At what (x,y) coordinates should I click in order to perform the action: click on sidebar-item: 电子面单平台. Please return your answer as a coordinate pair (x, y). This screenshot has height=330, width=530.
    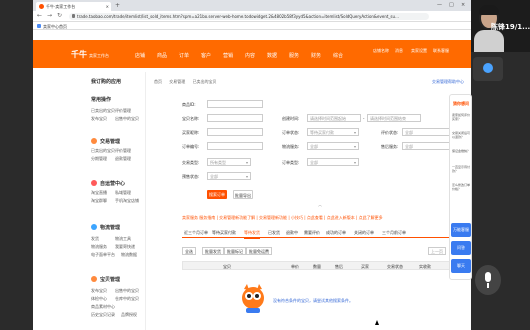
    Looking at the image, I should click on (103, 255).